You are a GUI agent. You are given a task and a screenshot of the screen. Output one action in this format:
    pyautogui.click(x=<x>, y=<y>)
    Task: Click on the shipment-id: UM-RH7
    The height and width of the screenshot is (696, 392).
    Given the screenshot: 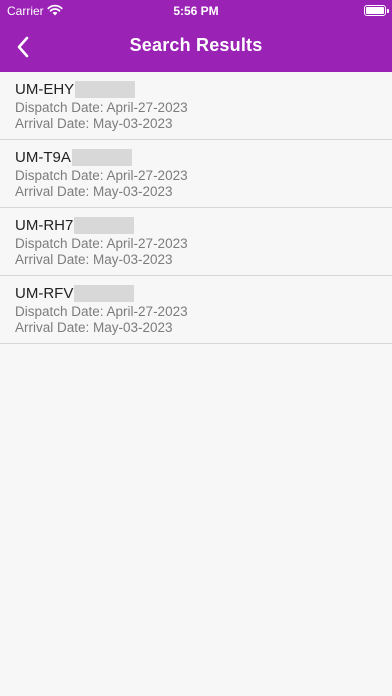 What is the action you would take?
    pyautogui.click(x=44, y=225)
    